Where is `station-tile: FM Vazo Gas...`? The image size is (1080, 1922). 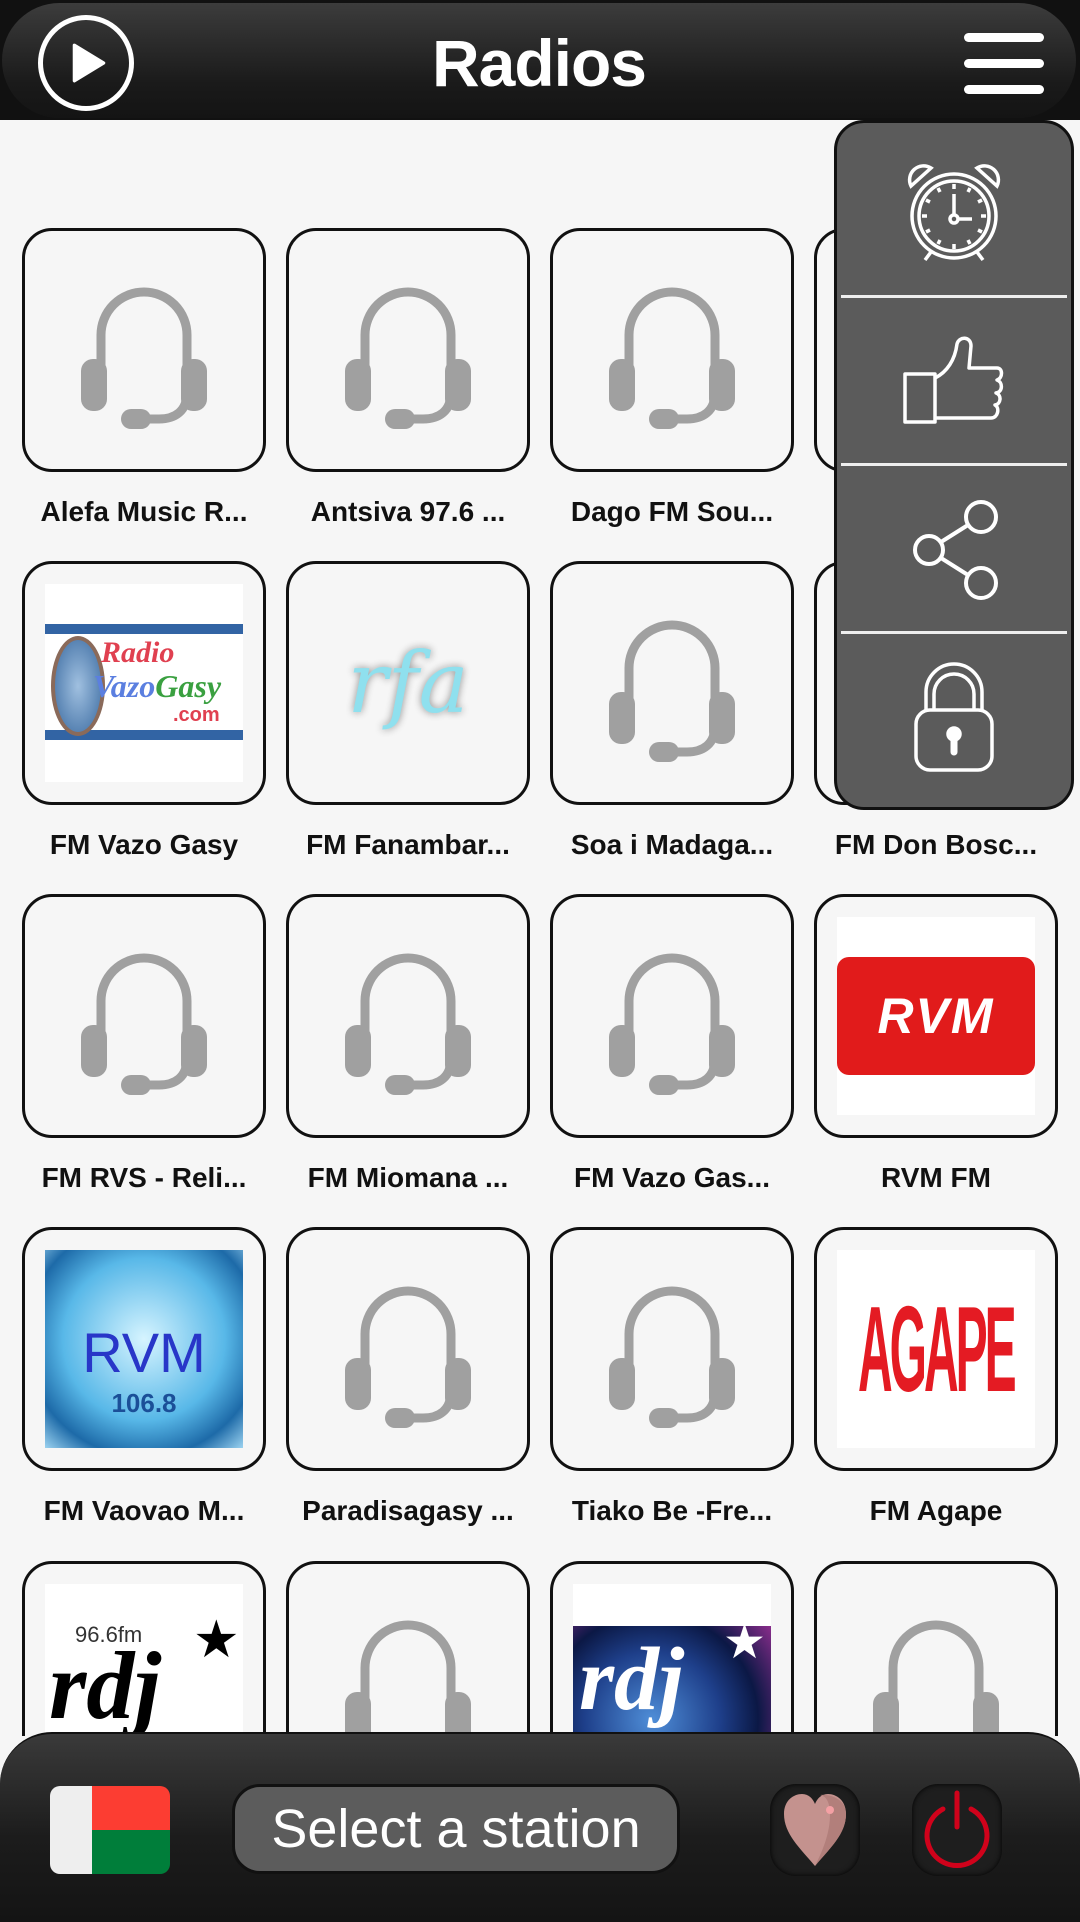 station-tile: FM Vazo Gas... is located at coordinates (661, 1057).